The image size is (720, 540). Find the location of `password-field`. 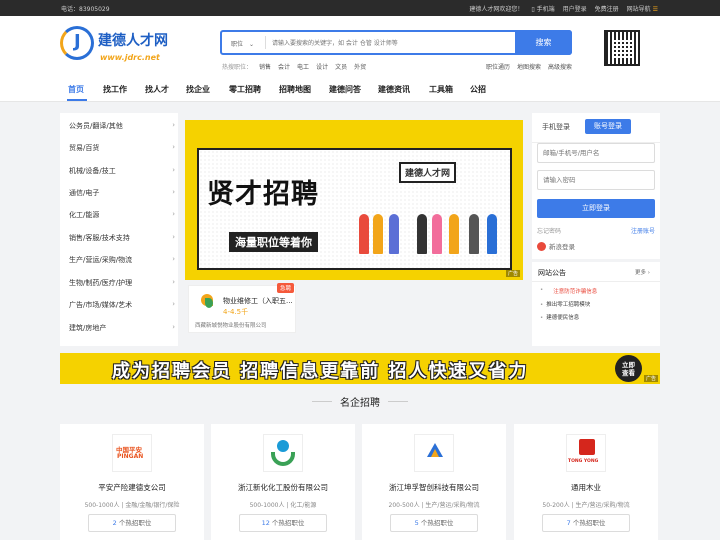

password-field is located at coordinates (596, 180).